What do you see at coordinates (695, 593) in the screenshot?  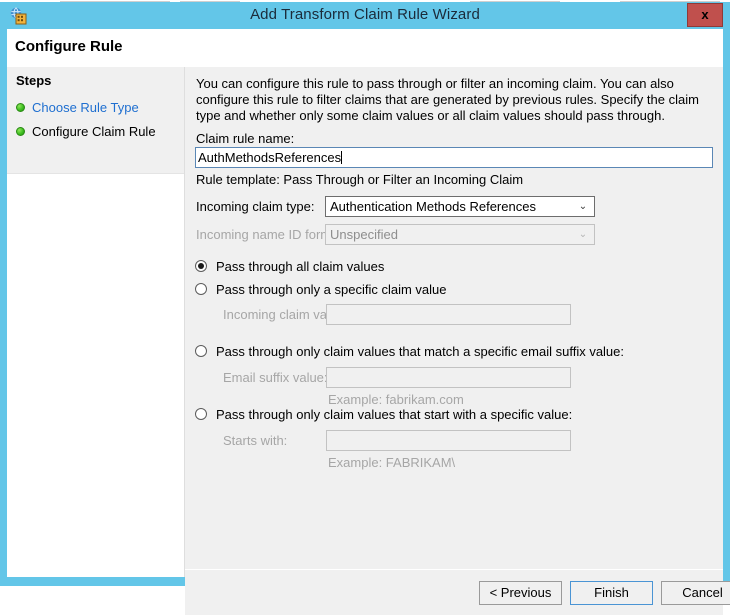 I see `cancel-button: Cancel` at bounding box center [695, 593].